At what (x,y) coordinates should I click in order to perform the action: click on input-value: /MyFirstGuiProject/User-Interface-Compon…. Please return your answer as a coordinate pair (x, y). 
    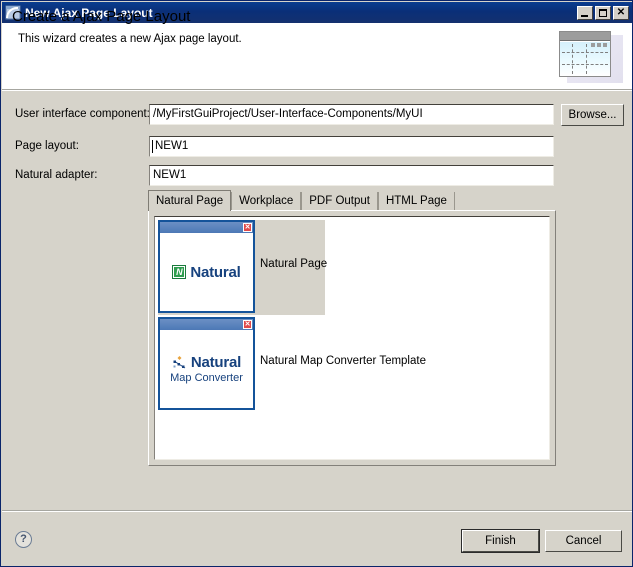
    Looking at the image, I should click on (288, 114).